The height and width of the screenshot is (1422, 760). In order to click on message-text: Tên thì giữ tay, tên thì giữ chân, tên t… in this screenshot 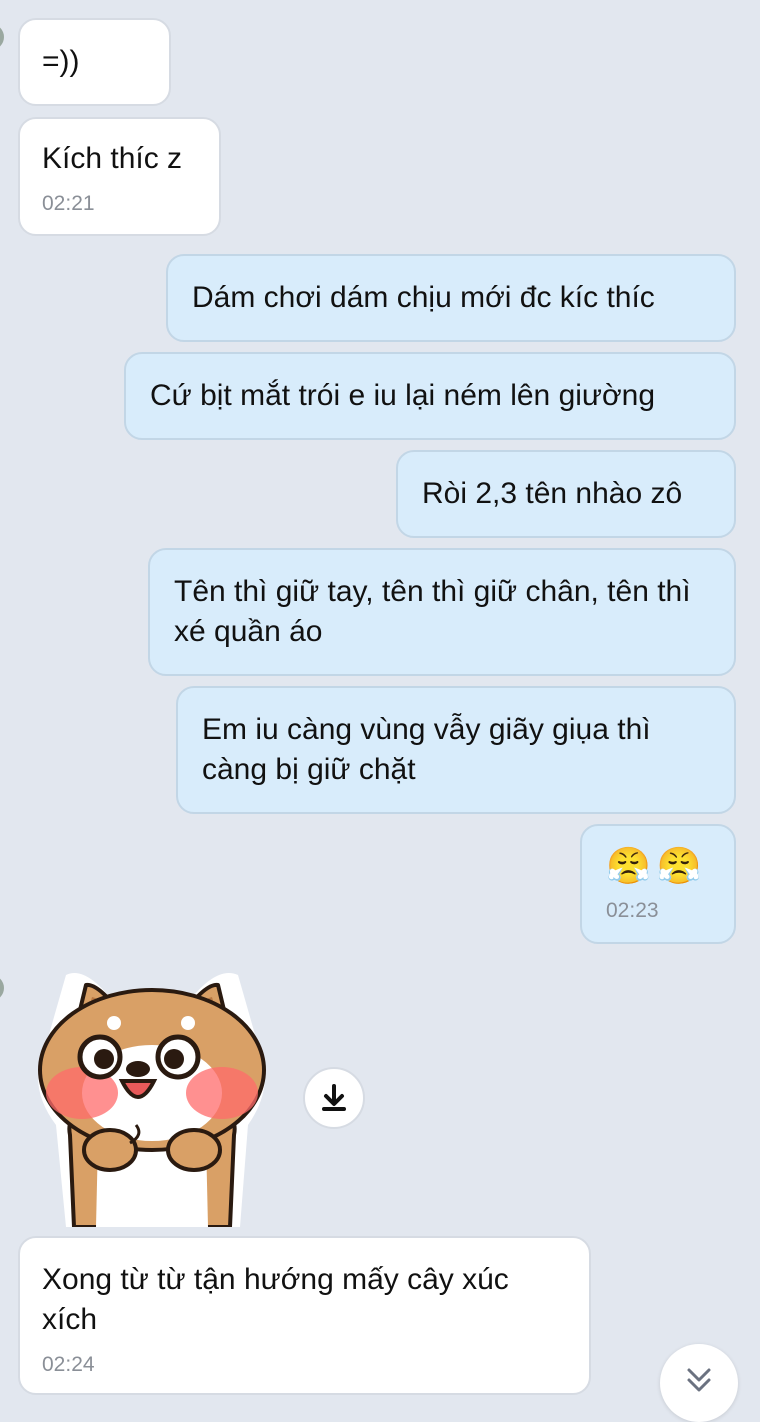, I will do `click(432, 611)`.